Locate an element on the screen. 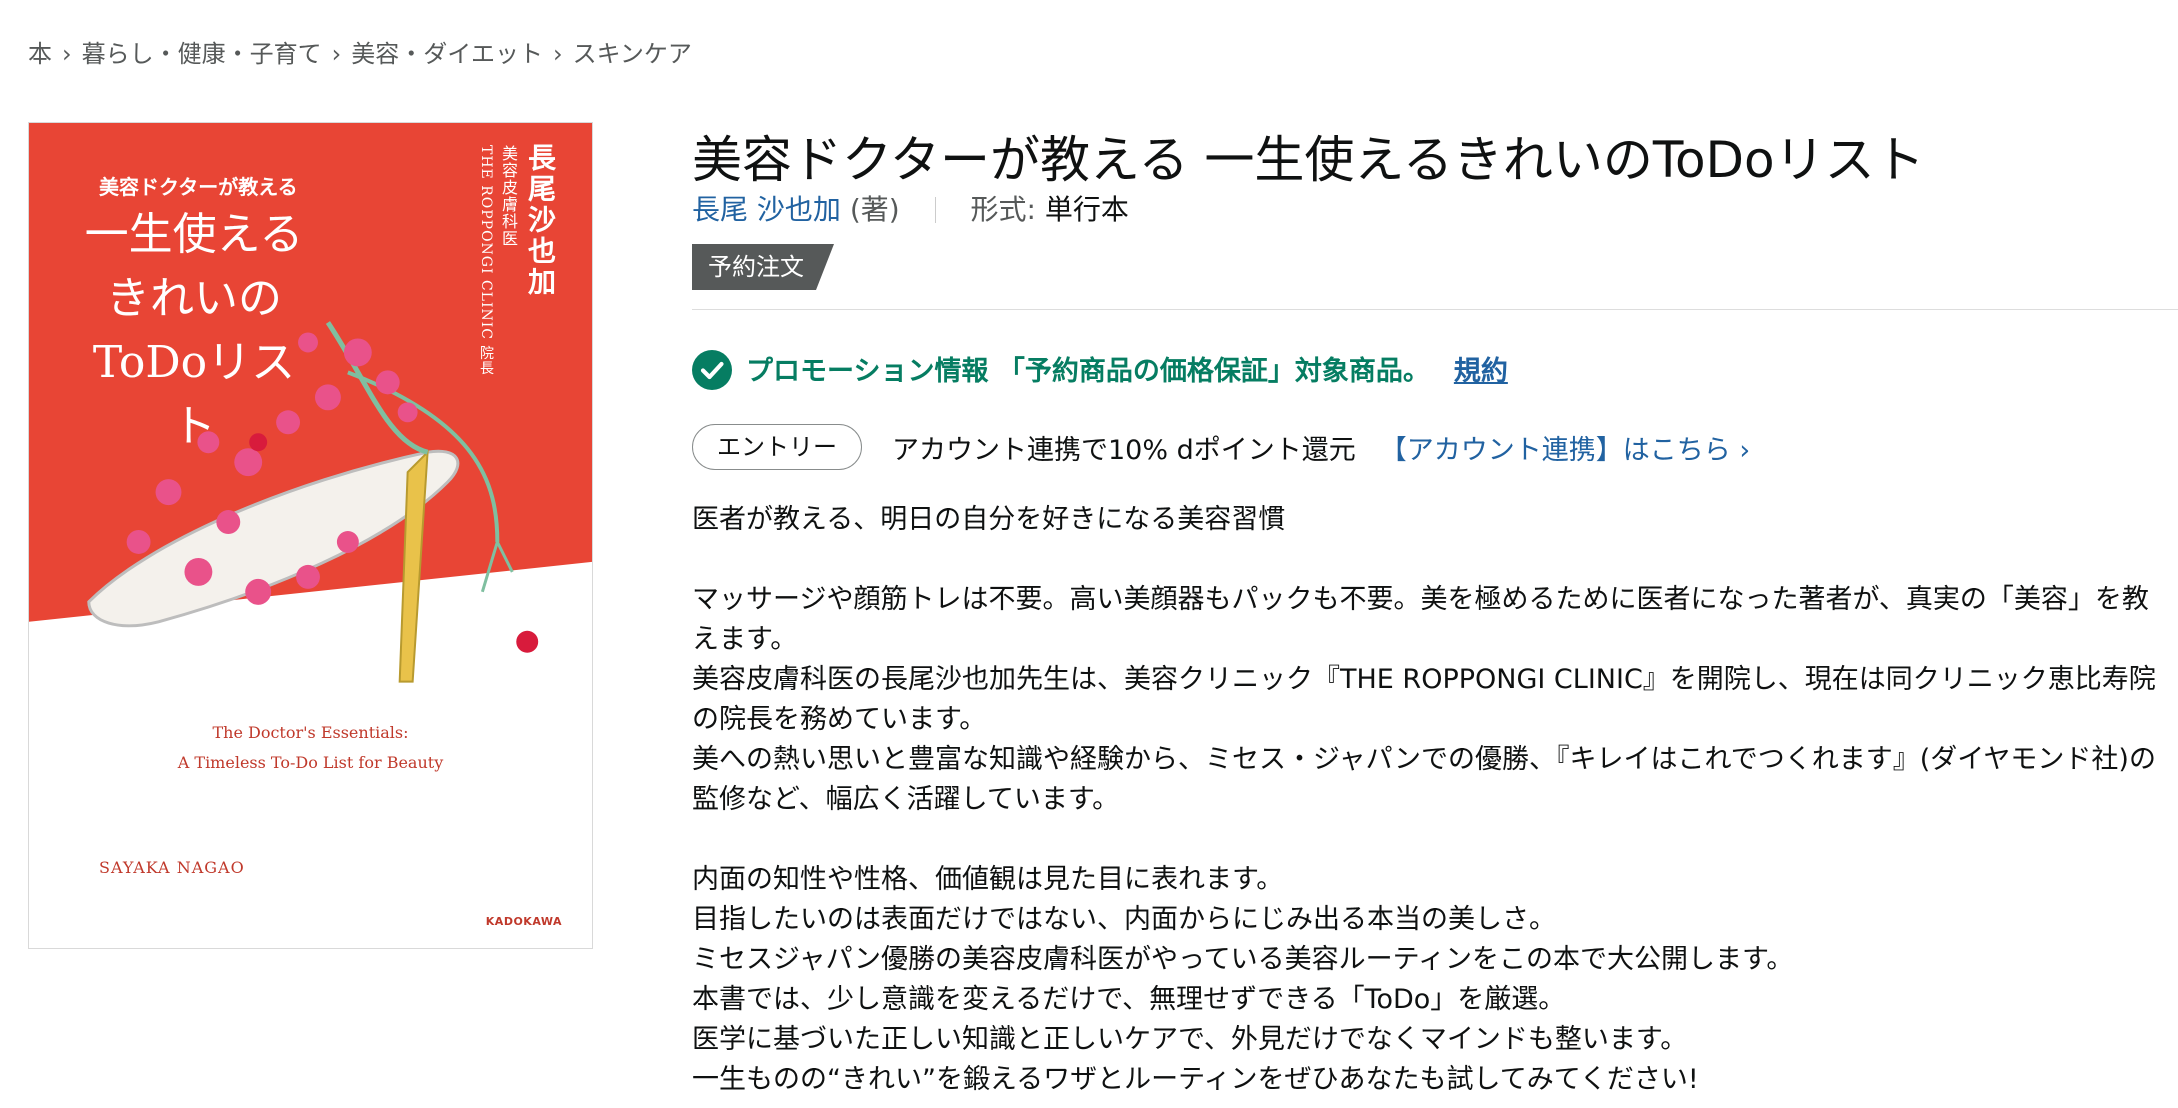 The height and width of the screenshot is (1108, 2178). entry-button: エントリー is located at coordinates (777, 447).